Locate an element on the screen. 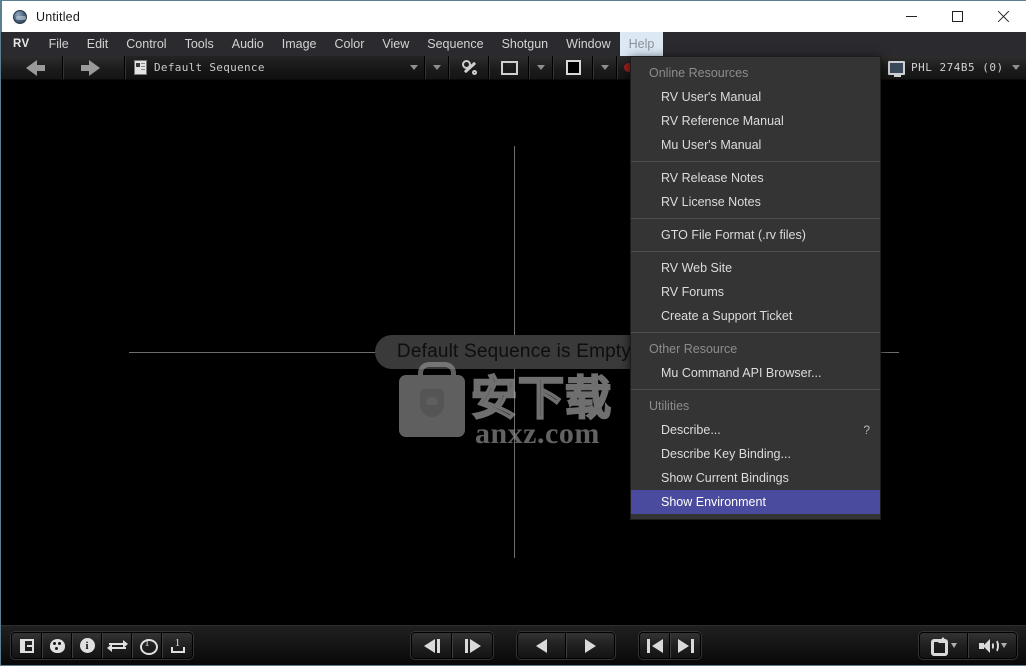  color-swatch-dropdown is located at coordinates (605, 67).